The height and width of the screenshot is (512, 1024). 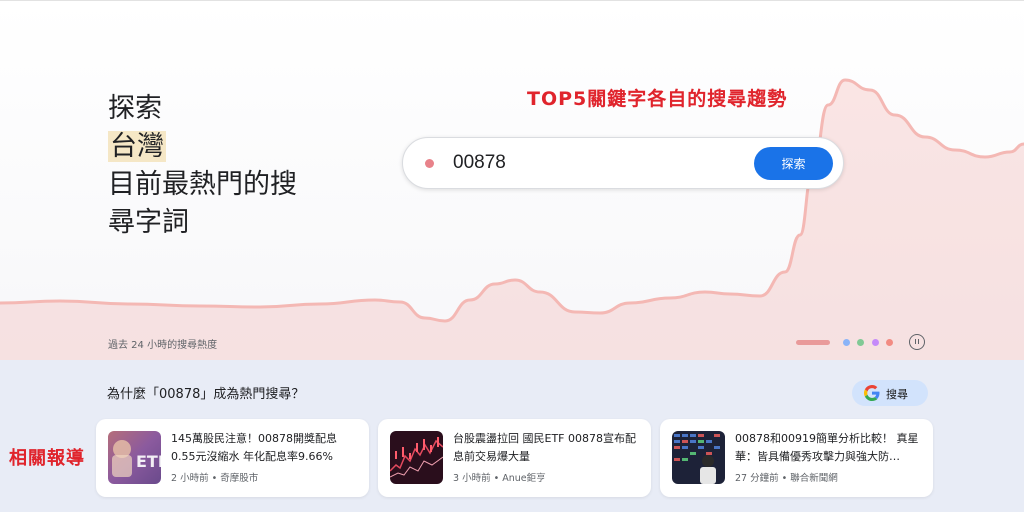 What do you see at coordinates (546, 448) in the screenshot?
I see `article-title: 台股震盪拉回 國民ETF 00878宣布配息前交易爆大量` at bounding box center [546, 448].